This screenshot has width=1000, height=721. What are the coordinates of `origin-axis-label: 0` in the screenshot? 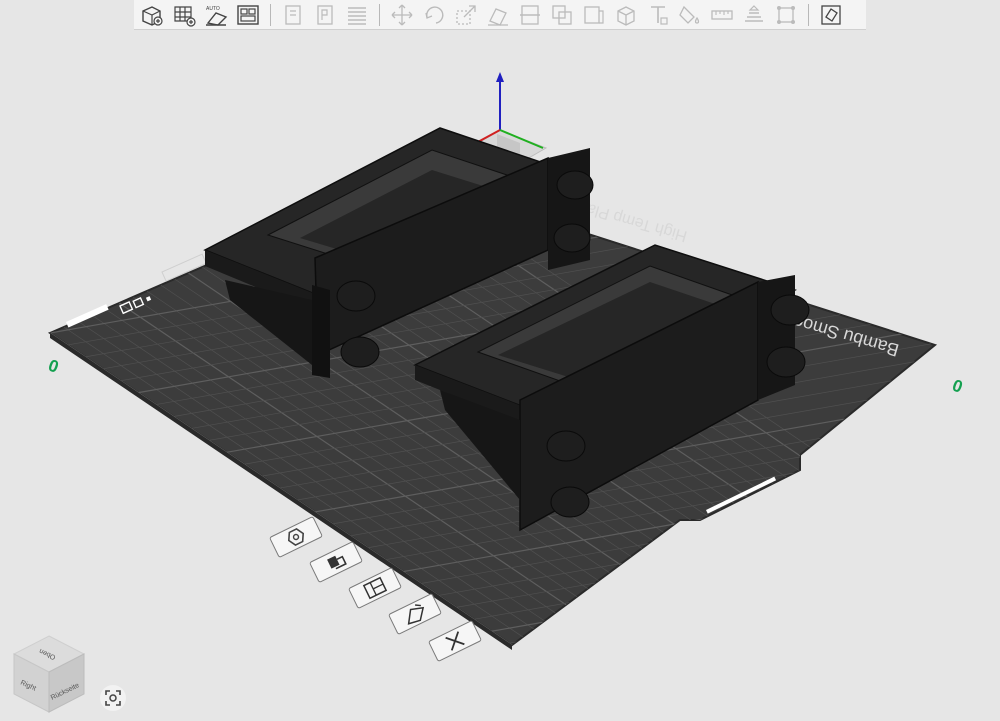 It's located at (53, 365).